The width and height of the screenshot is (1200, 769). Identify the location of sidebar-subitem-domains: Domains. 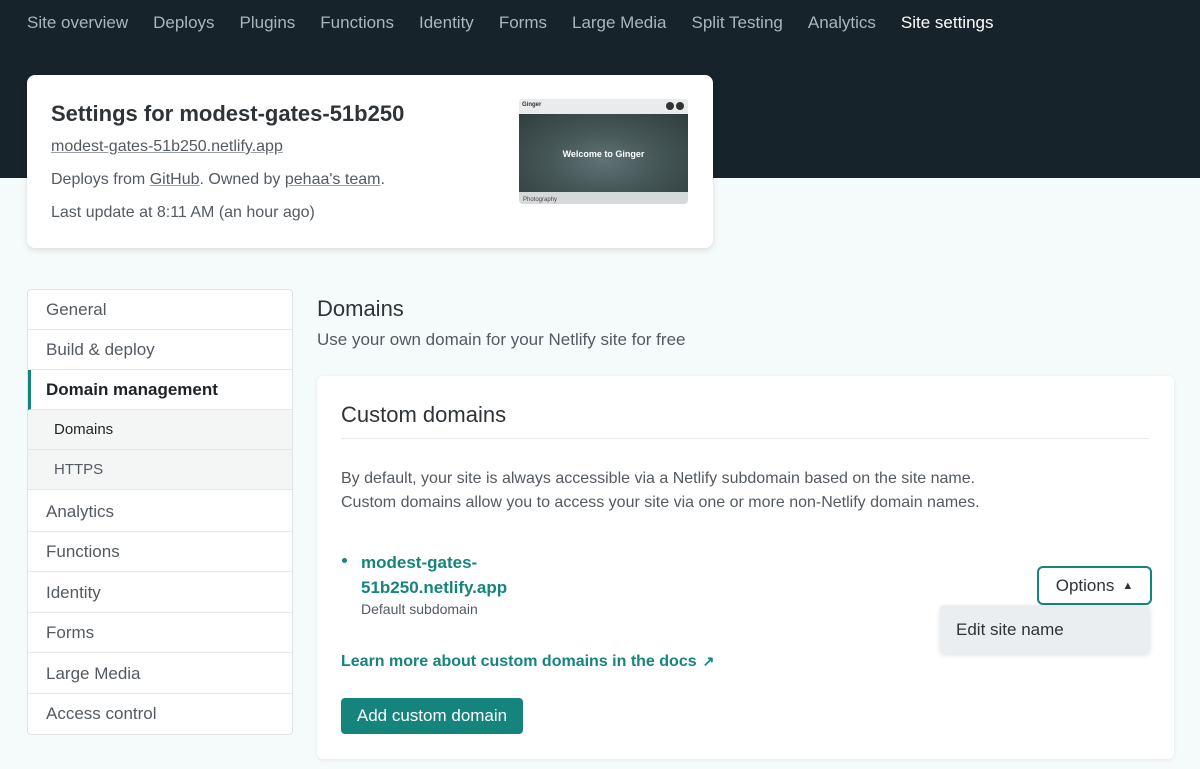
(160, 430).